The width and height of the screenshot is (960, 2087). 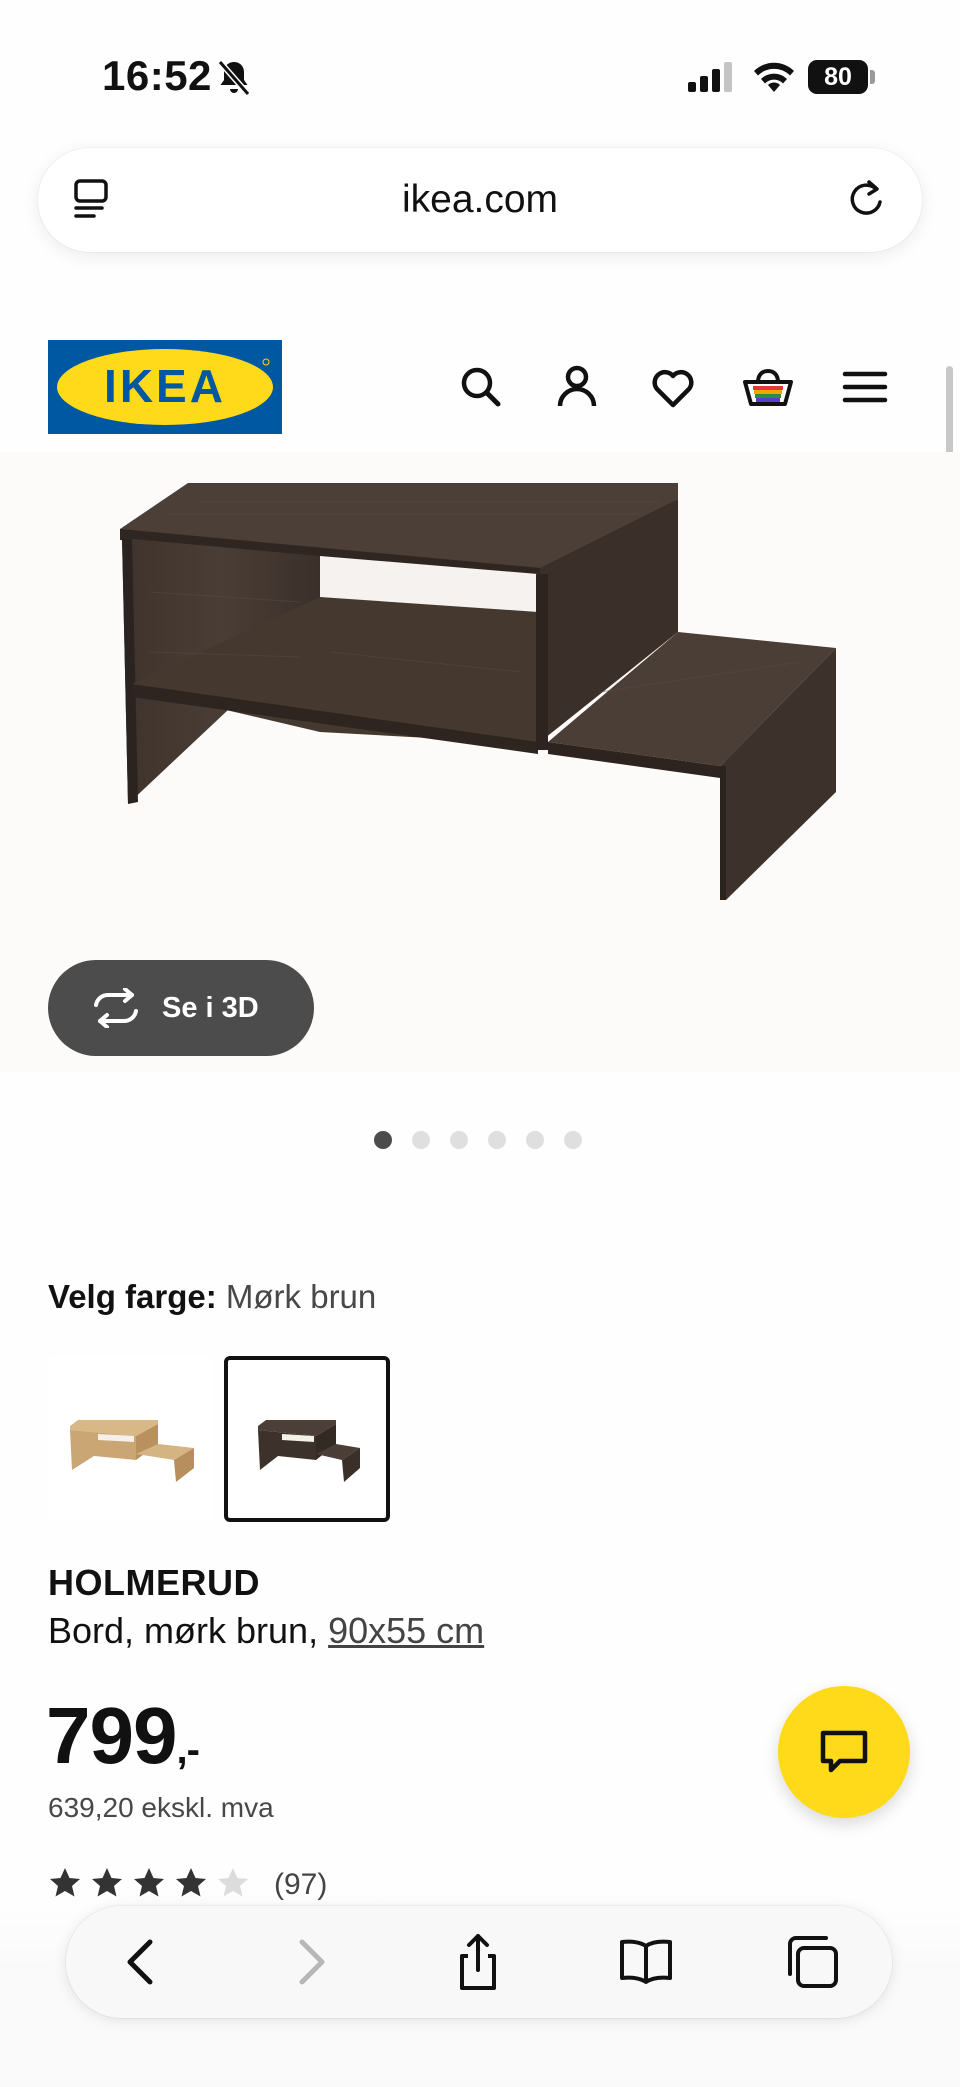 I want to click on product-price: 799,-, so click(x=123, y=1736).